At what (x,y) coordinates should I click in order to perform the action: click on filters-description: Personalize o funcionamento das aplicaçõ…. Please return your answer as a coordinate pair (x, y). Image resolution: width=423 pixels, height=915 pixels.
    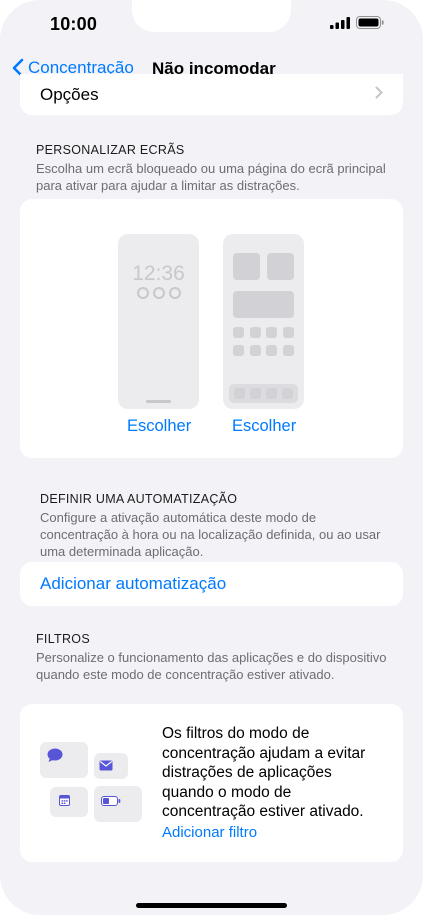
    Looking at the image, I should click on (211, 666).